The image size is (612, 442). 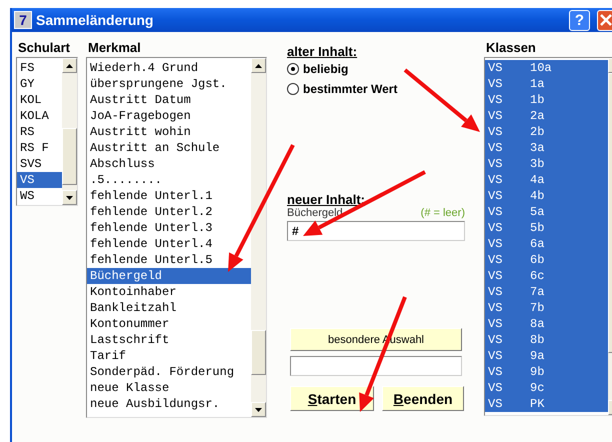 What do you see at coordinates (546, 388) in the screenshot?
I see `list-item: VS 9c` at bounding box center [546, 388].